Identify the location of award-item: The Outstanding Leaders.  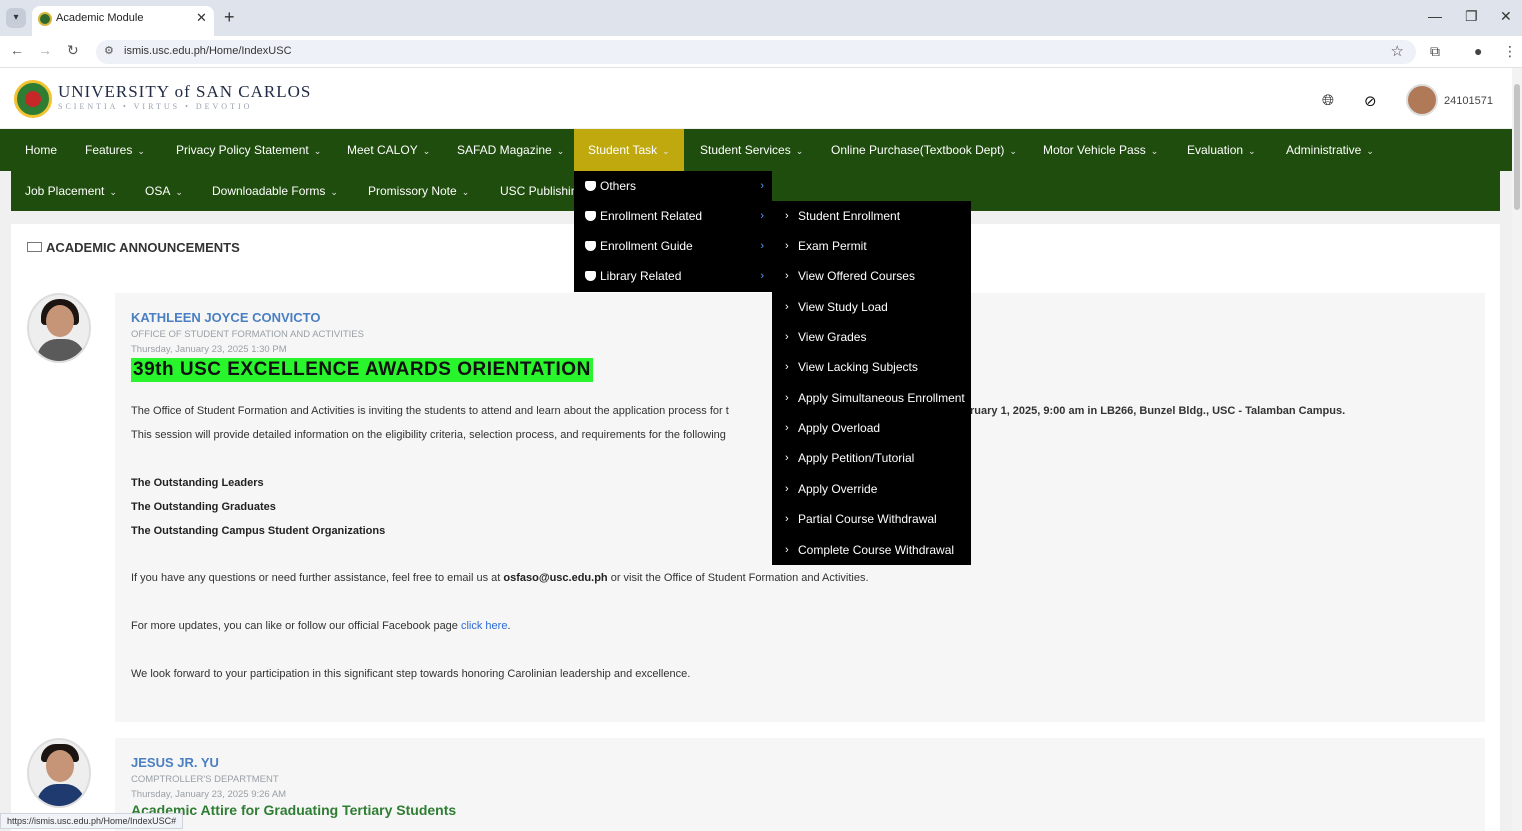
(197, 483).